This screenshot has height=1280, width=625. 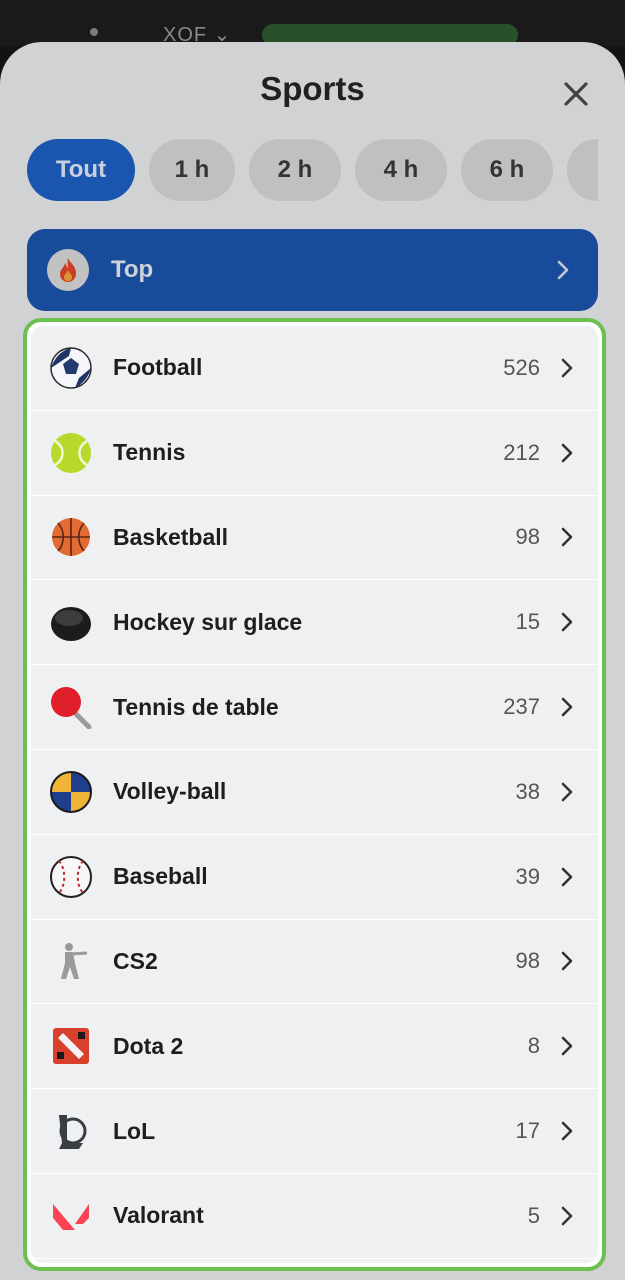 What do you see at coordinates (314, 1131) in the screenshot?
I see `sport-row-lol: LoL 17` at bounding box center [314, 1131].